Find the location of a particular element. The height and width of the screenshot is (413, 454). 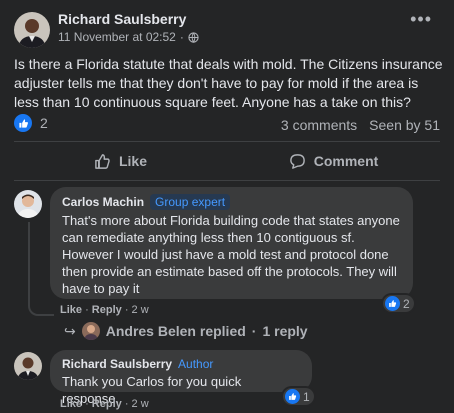

seen-by-count: Seen by 51 is located at coordinates (404, 125).